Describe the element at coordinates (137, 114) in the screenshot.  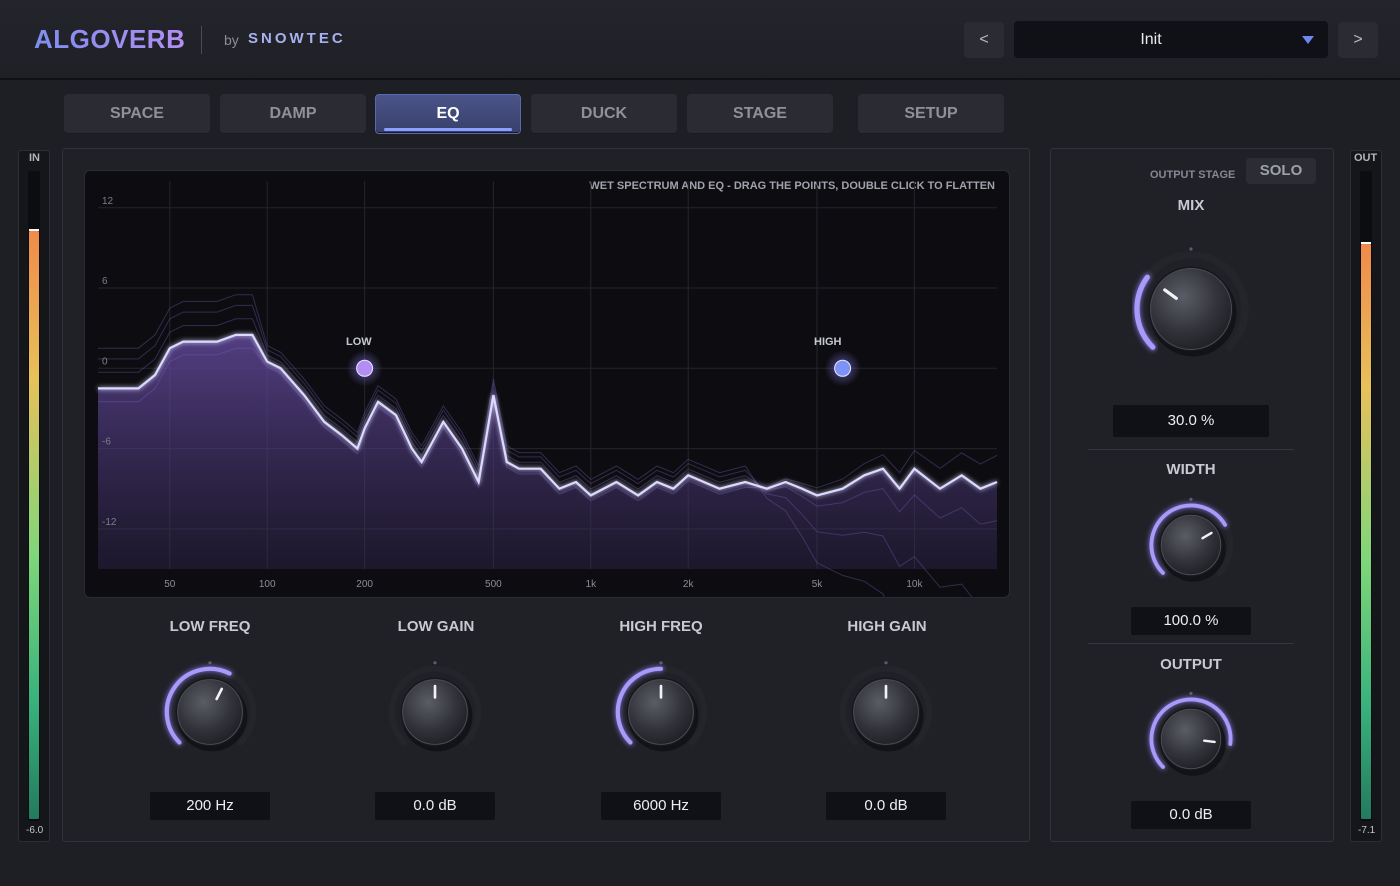
I see `tab-space: SPACE` at that location.